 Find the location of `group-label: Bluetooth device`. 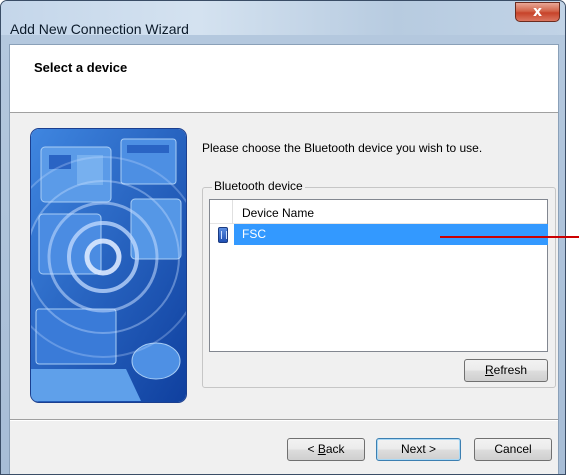

group-label: Bluetooth device is located at coordinates (258, 186).